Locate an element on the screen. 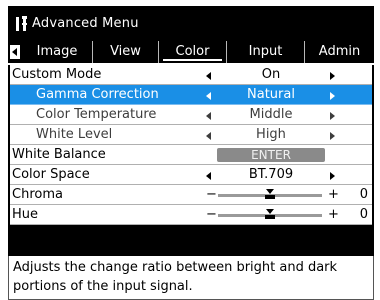 Image resolution: width=380 pixels, height=300 pixels. tab-view: View is located at coordinates (125, 52).